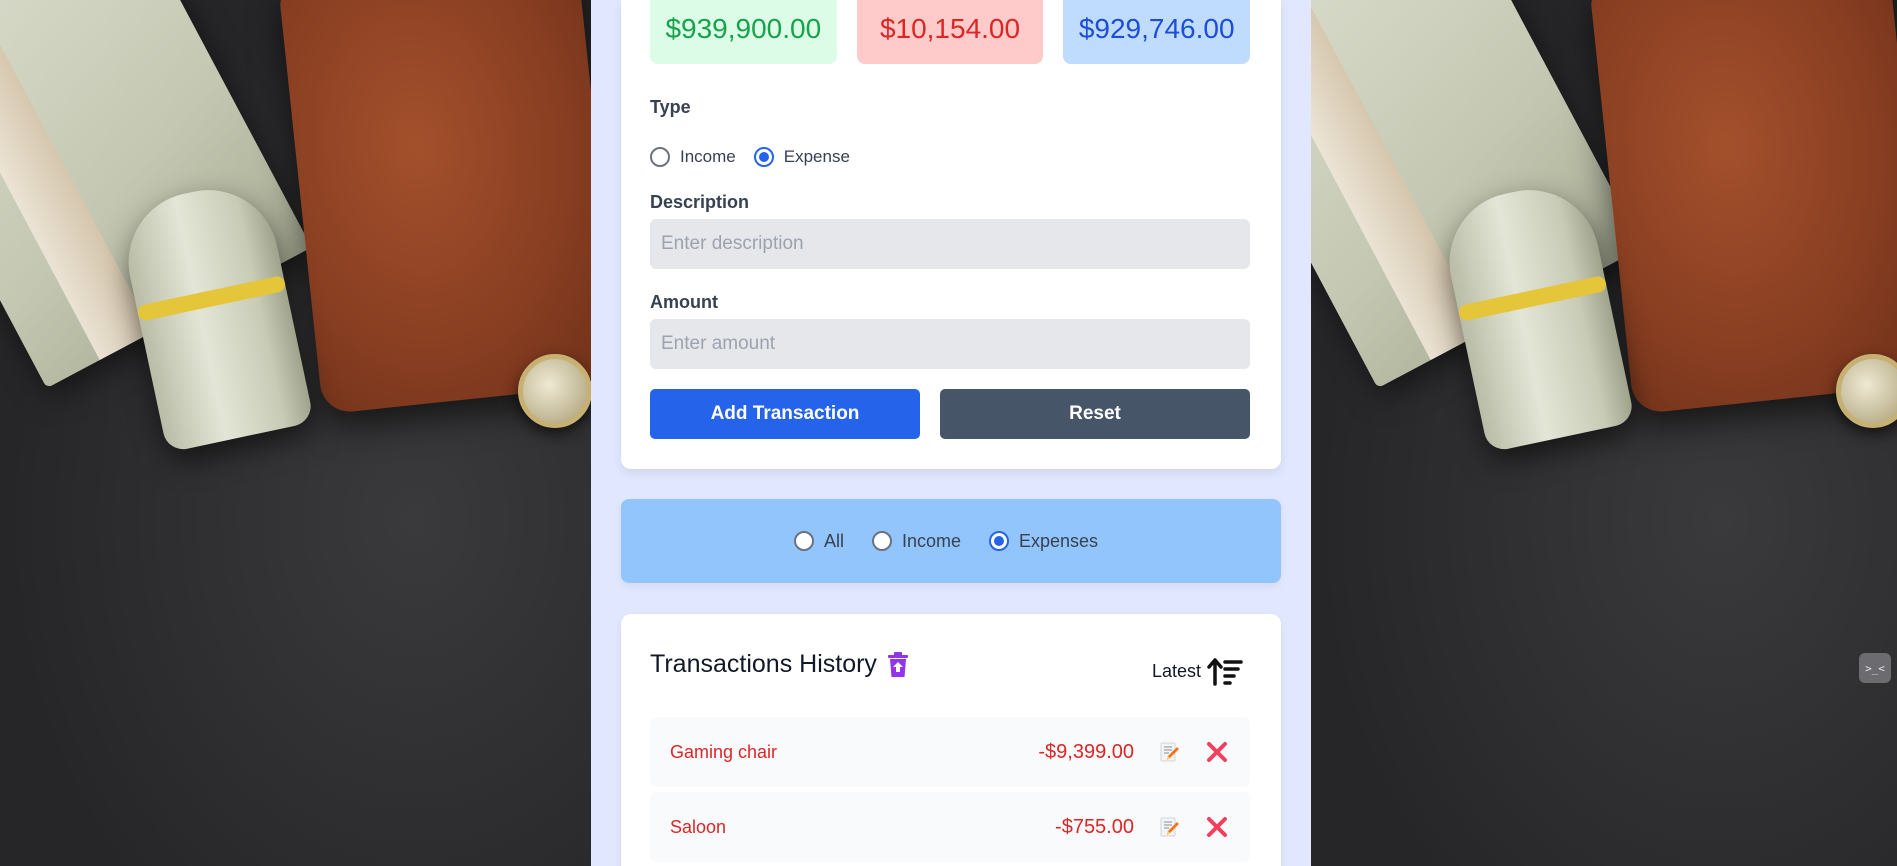 The image size is (1897, 866). What do you see at coordinates (700, 202) in the screenshot?
I see `description-label: Description` at bounding box center [700, 202].